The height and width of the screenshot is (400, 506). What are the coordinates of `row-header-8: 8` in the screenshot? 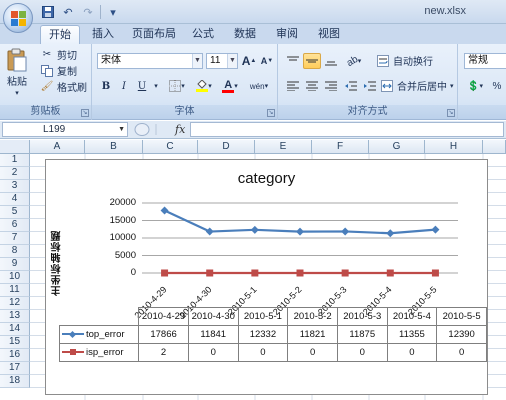 It's located at (15, 251).